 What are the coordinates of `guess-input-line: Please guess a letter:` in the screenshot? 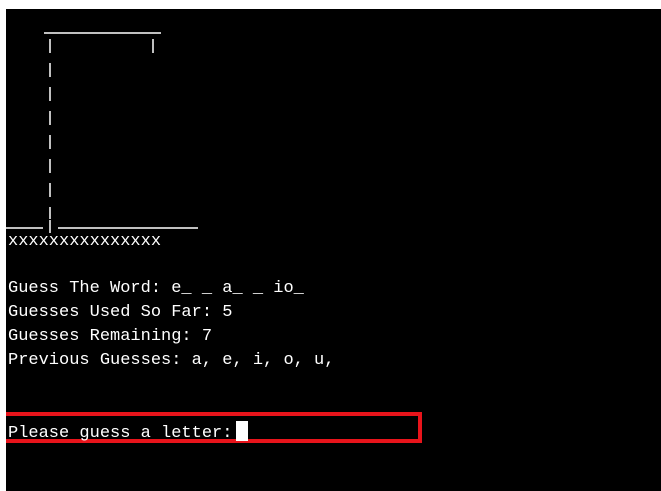 It's located at (128, 433).